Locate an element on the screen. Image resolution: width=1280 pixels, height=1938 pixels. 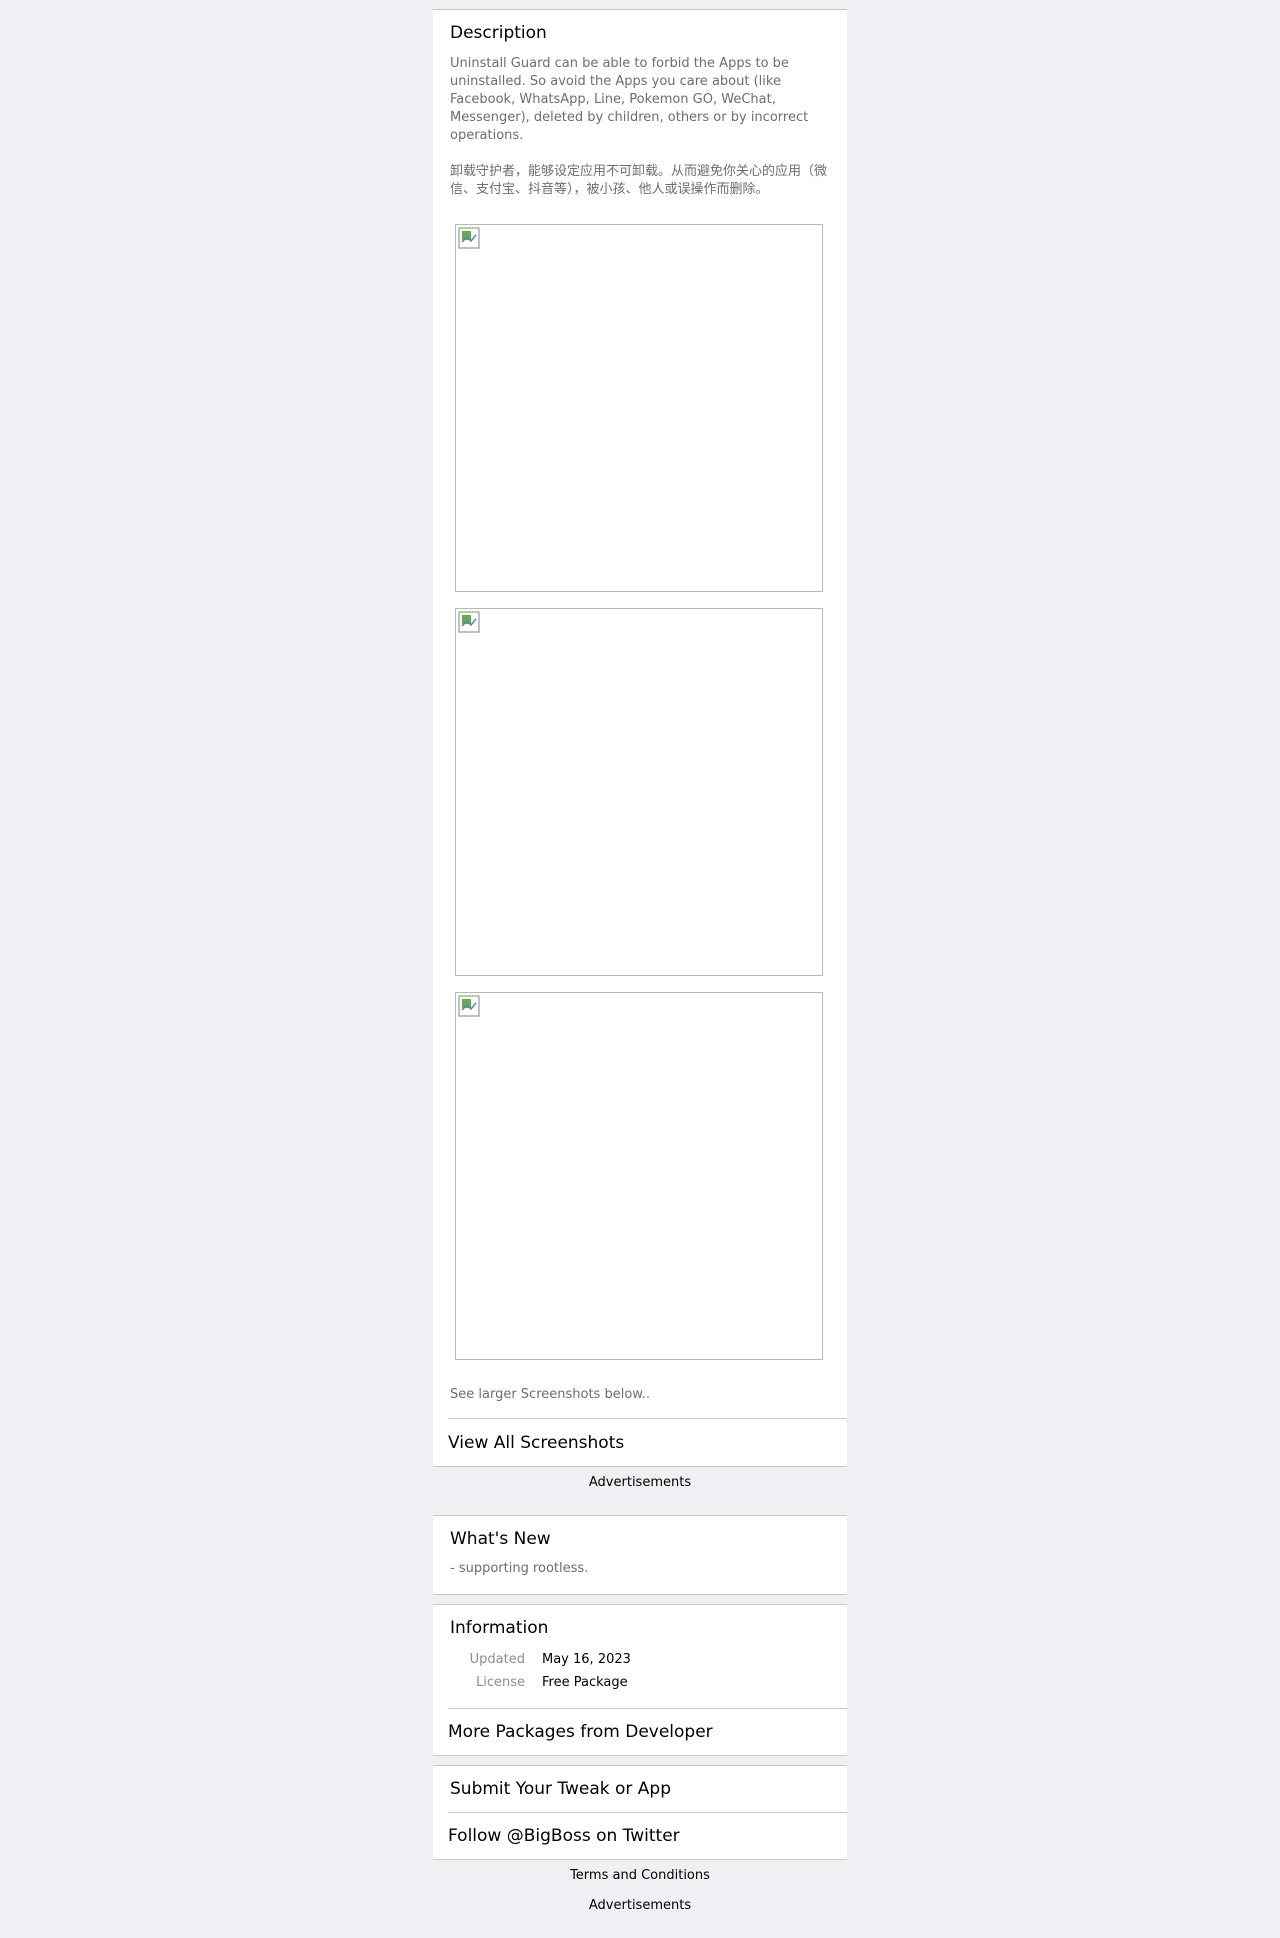
info-key: Updated is located at coordinates (497, 1659).